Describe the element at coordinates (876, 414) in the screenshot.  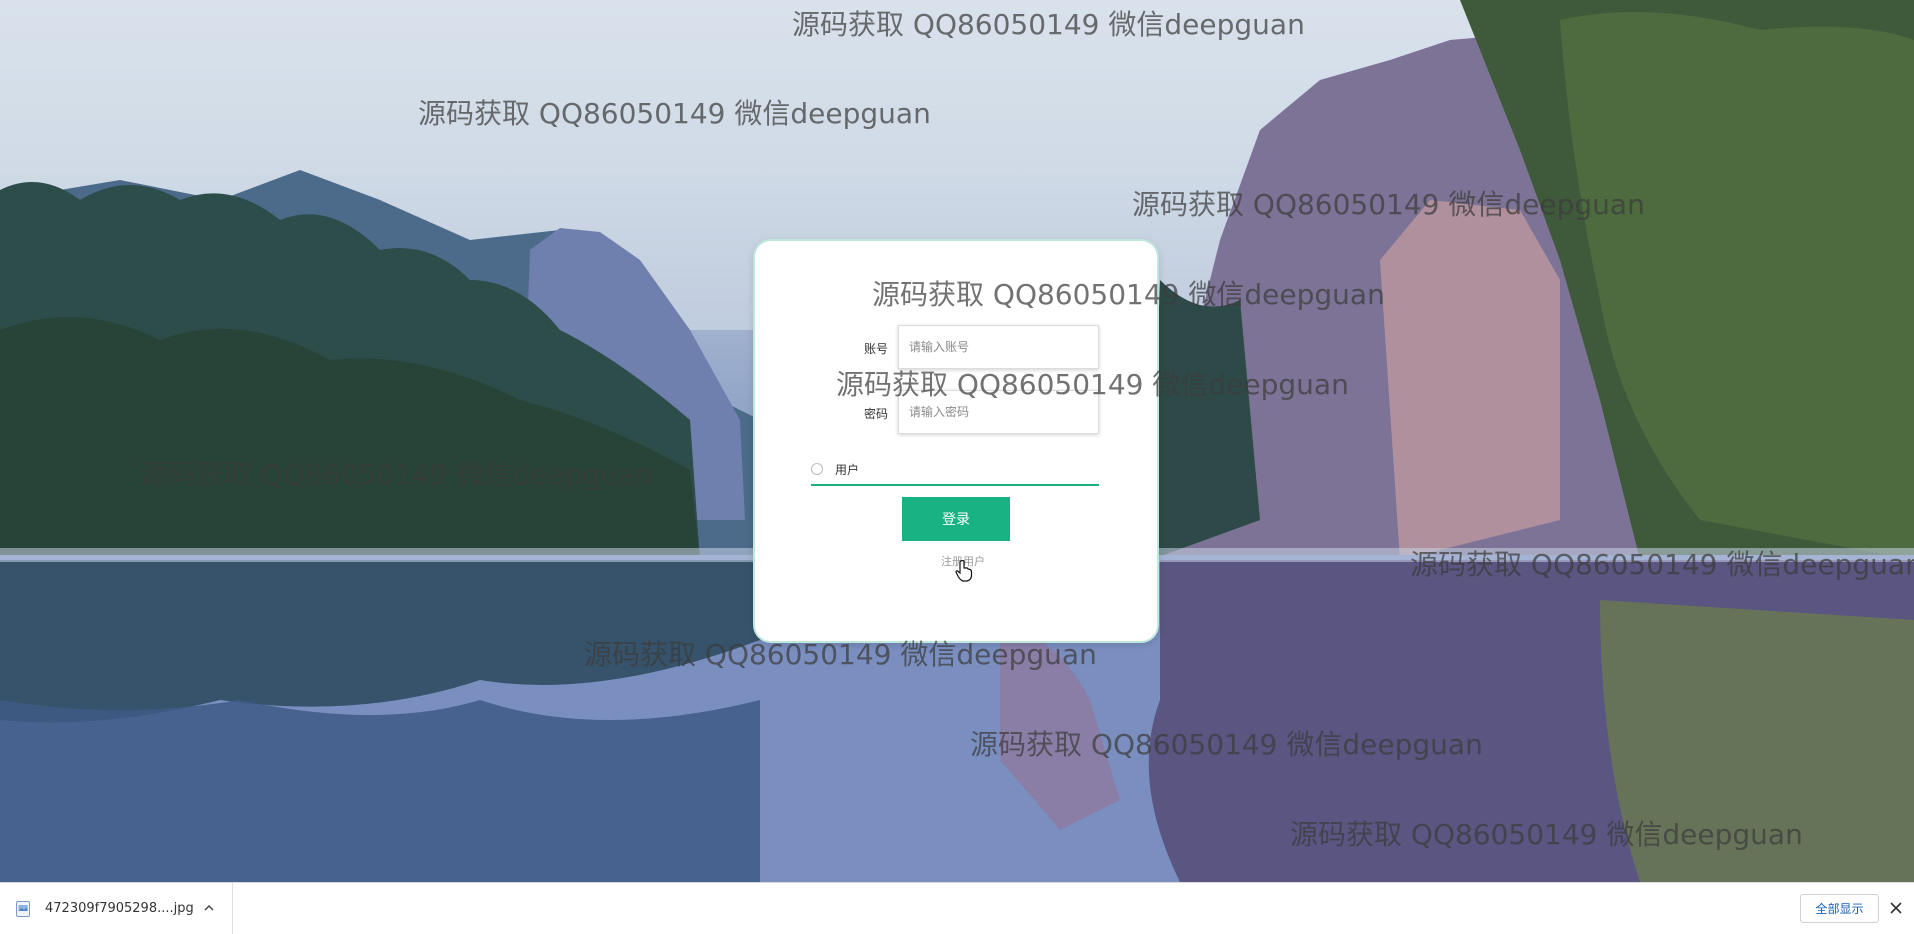
I see `password-label: 密码` at that location.